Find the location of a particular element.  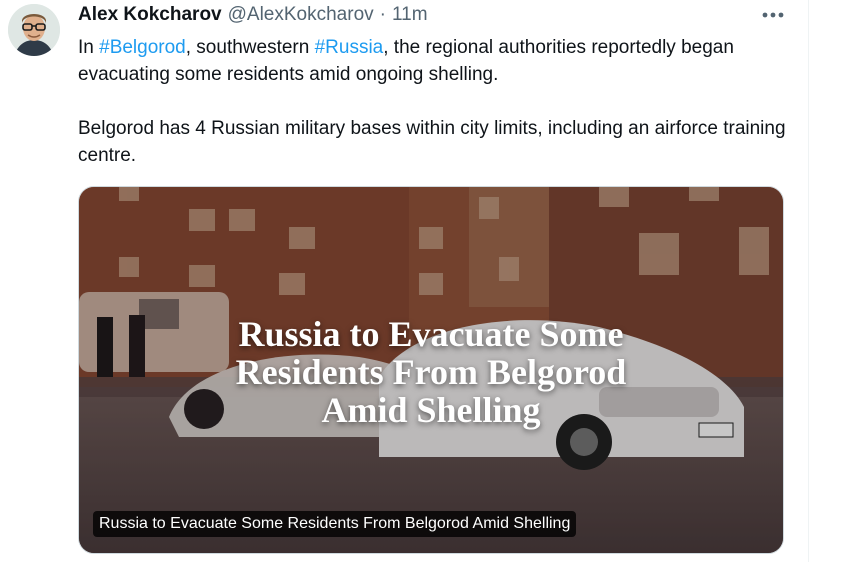

headline-line-2: Residents From Belgorod is located at coordinates (431, 372).